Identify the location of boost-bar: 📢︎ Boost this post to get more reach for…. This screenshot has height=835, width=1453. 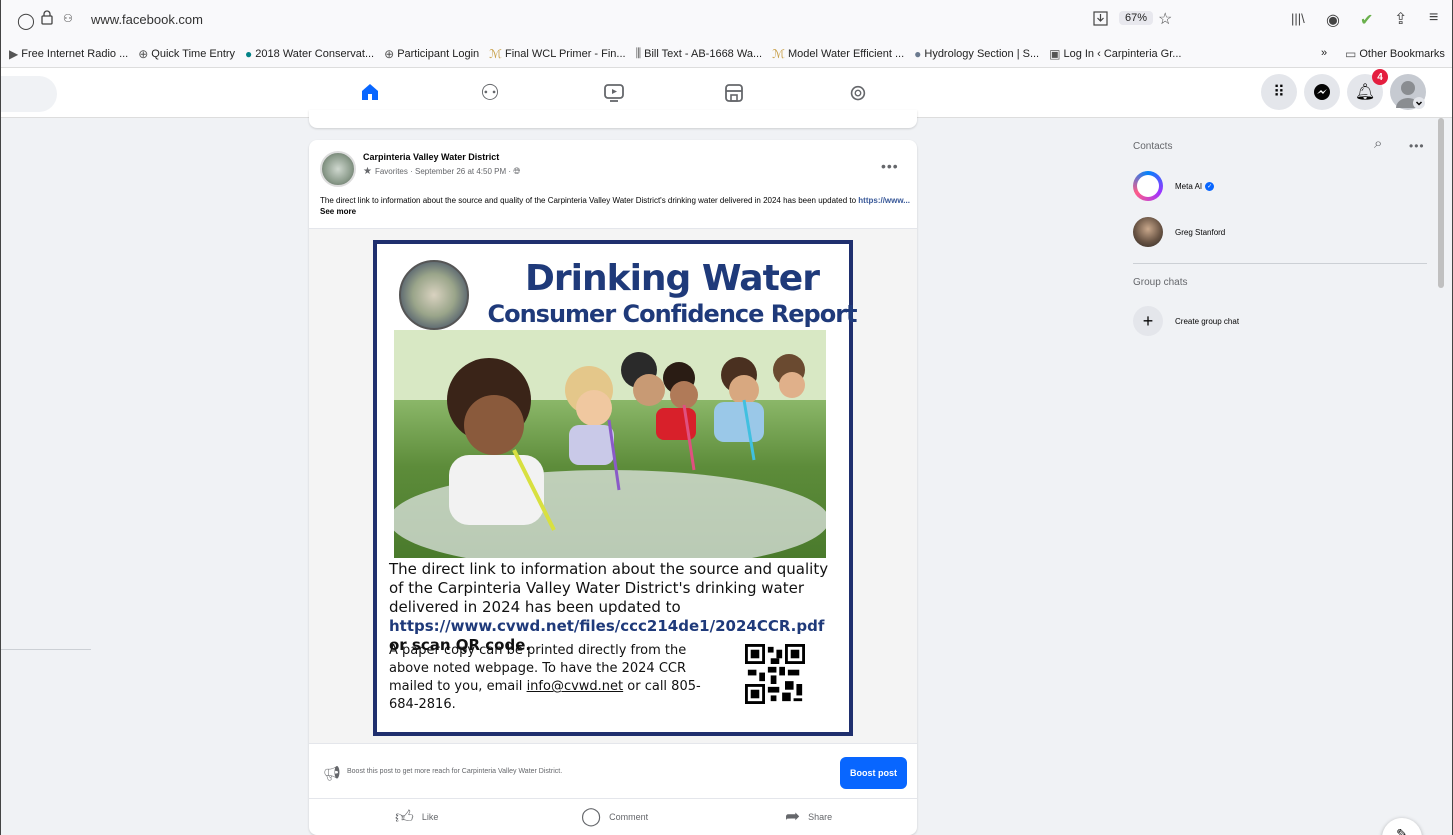
(613, 773).